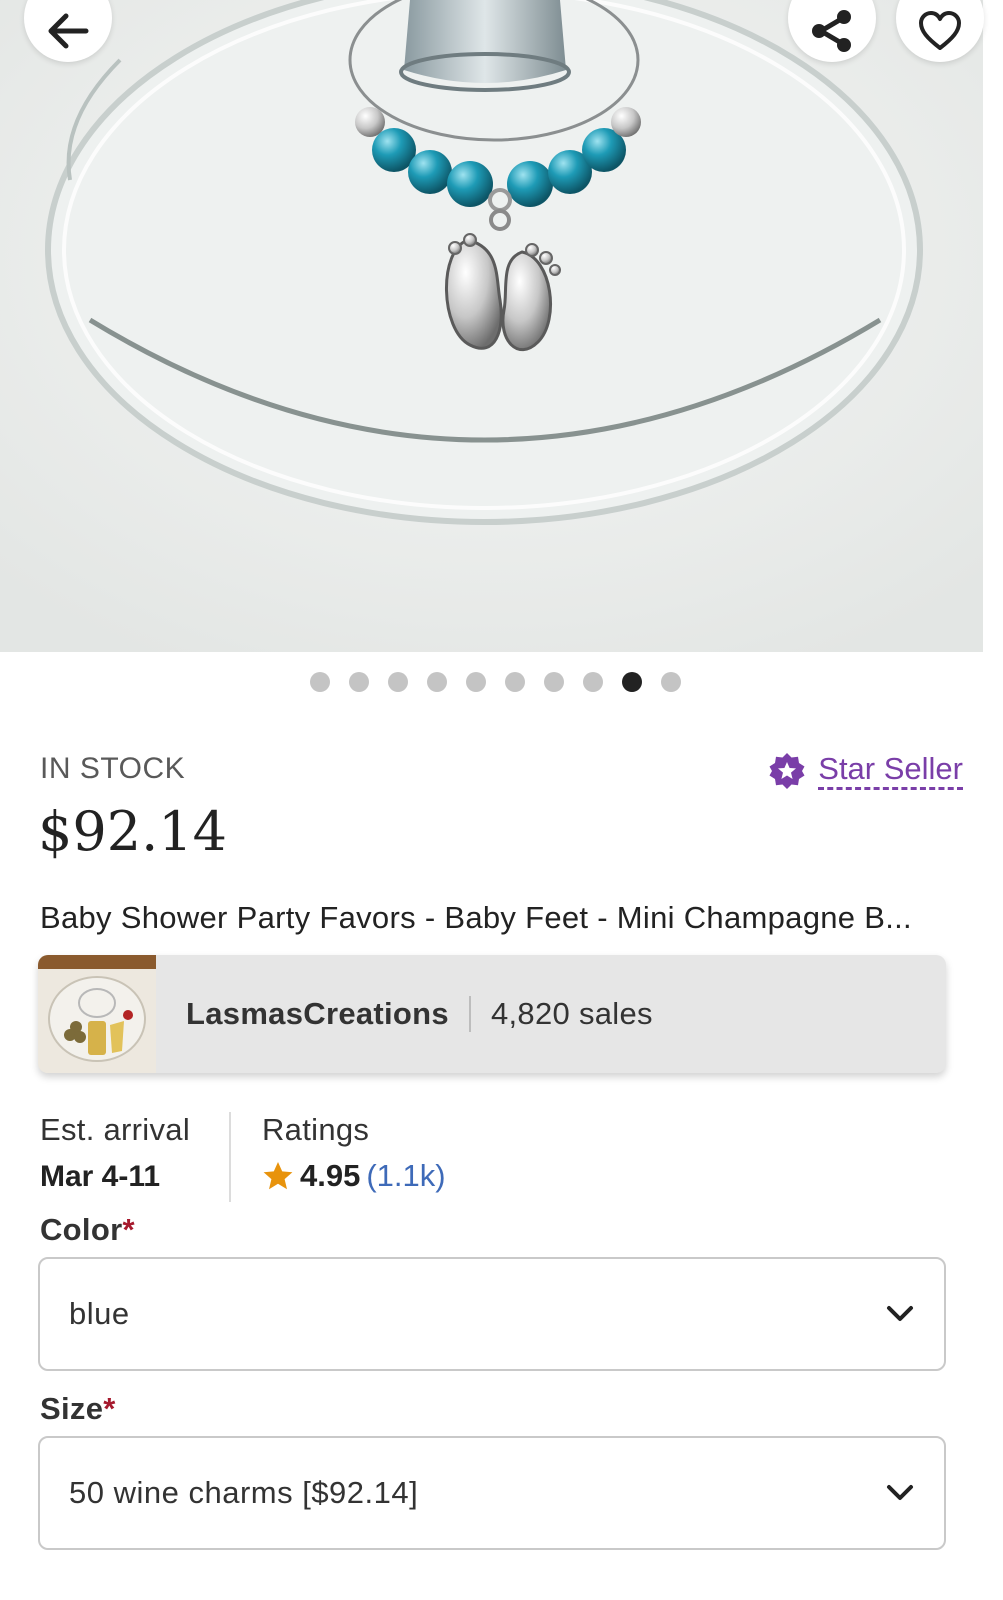  I want to click on price: $92.14, so click(132, 831).